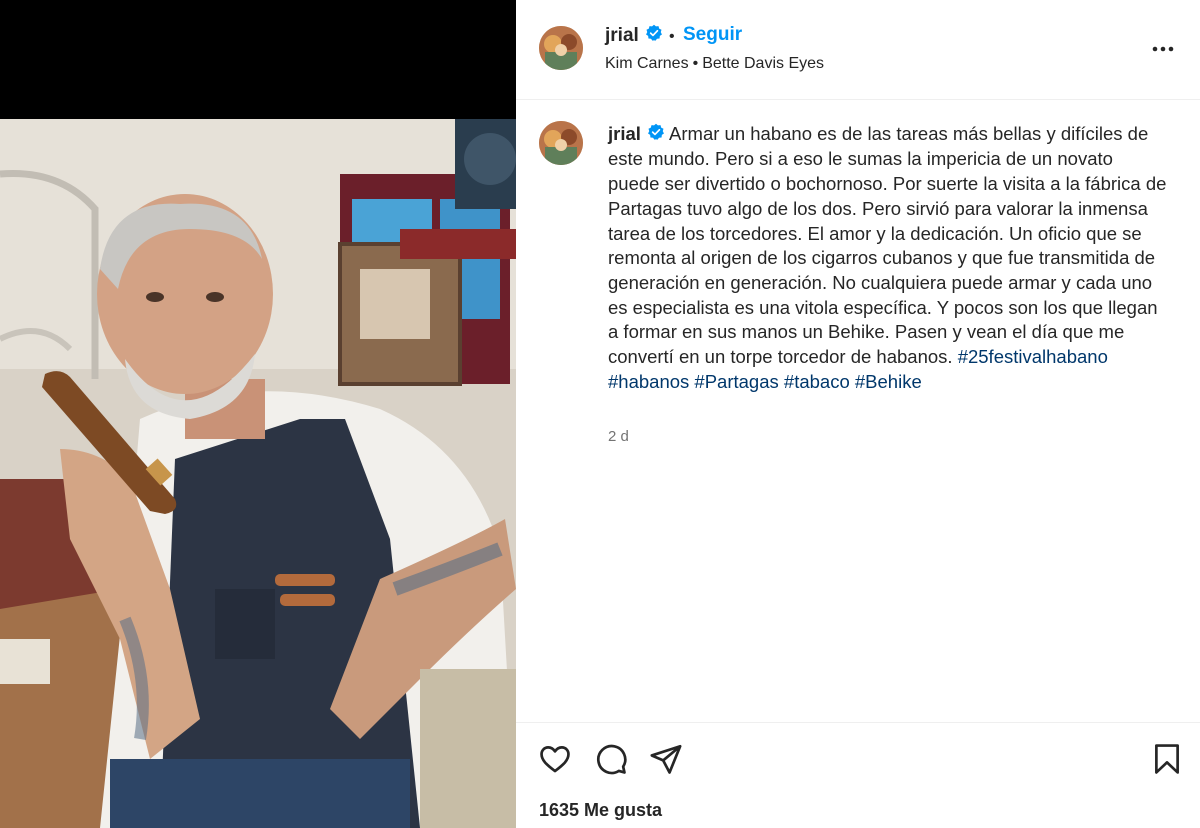 The image size is (1200, 828). I want to click on comment-icon, so click(611, 759).